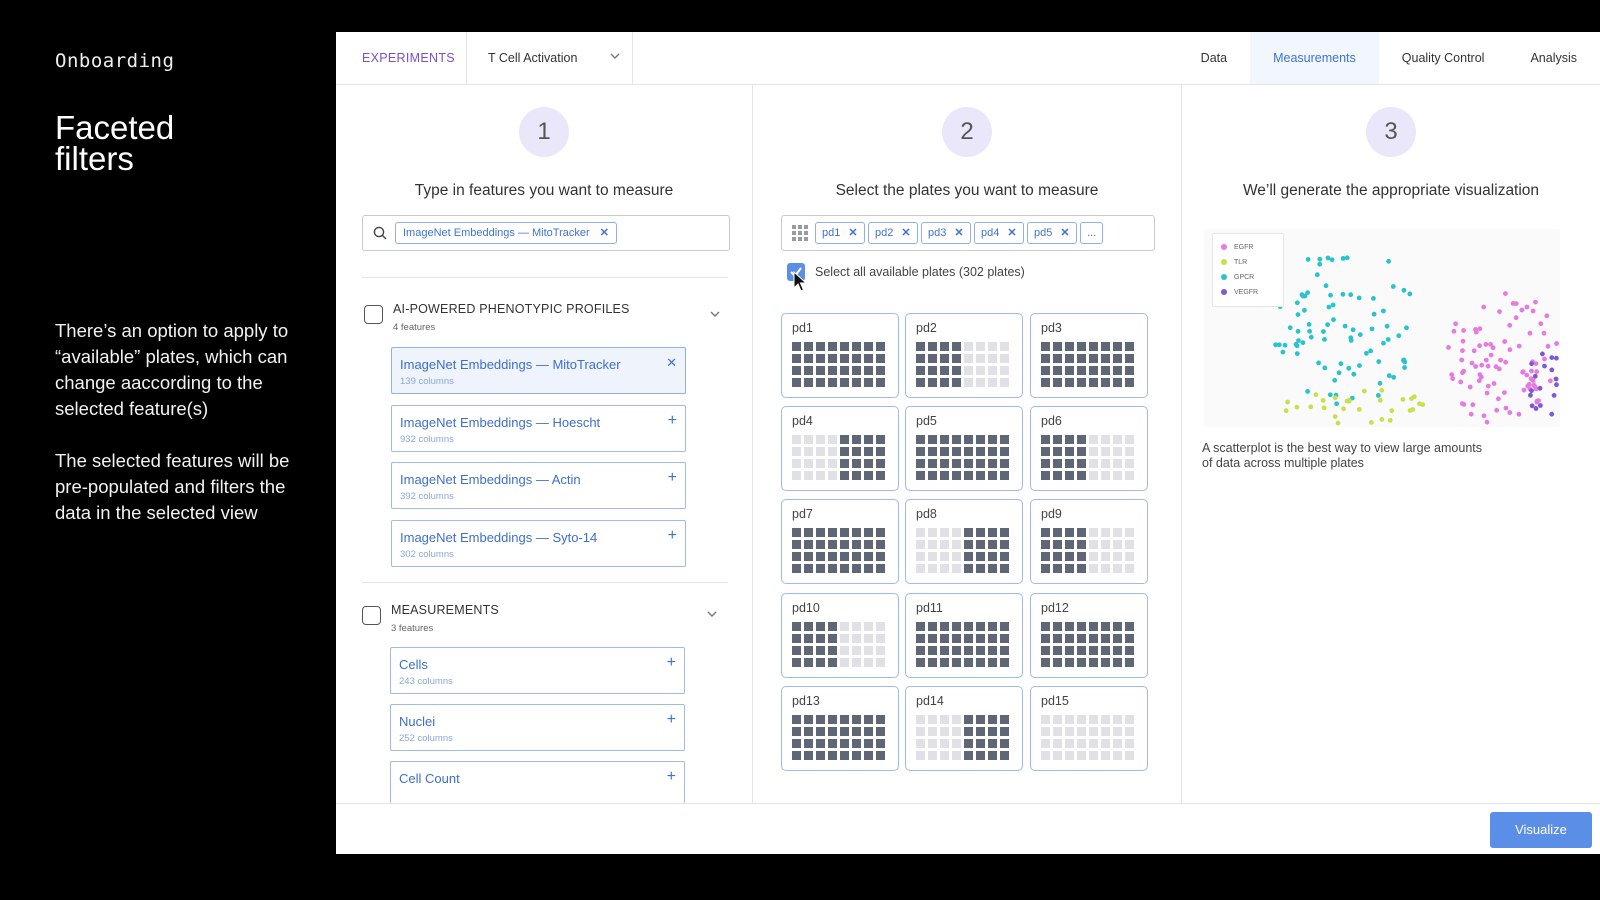 This screenshot has height=900, width=1600. I want to click on plate-card-pd9: pd9, so click(1089, 541).